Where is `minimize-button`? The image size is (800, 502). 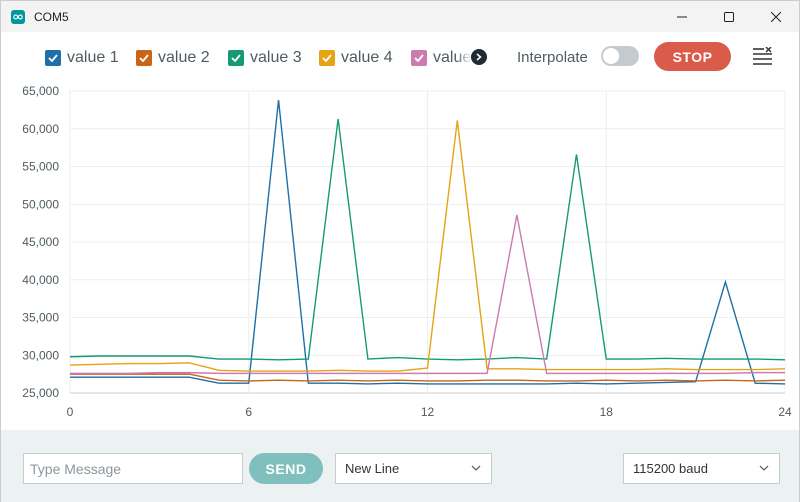
minimize-button is located at coordinates (681, 16).